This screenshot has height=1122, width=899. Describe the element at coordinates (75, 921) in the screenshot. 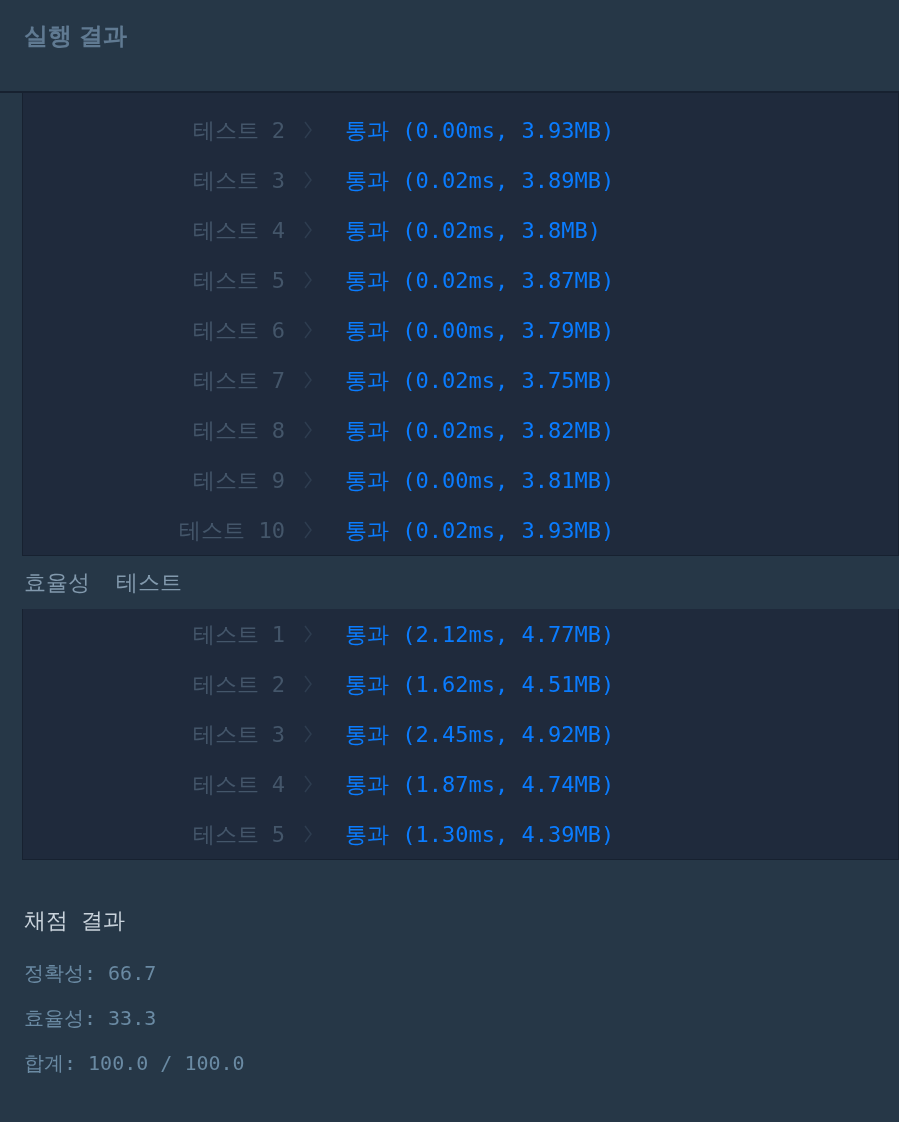

I see `summary-title: 채점 결과` at that location.